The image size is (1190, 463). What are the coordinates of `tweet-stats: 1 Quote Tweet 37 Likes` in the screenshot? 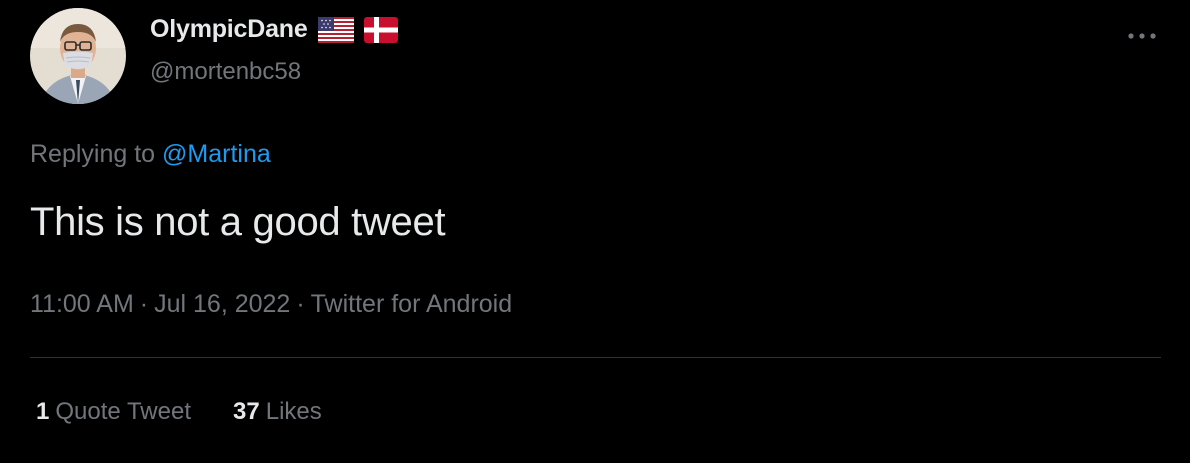 It's located at (179, 412).